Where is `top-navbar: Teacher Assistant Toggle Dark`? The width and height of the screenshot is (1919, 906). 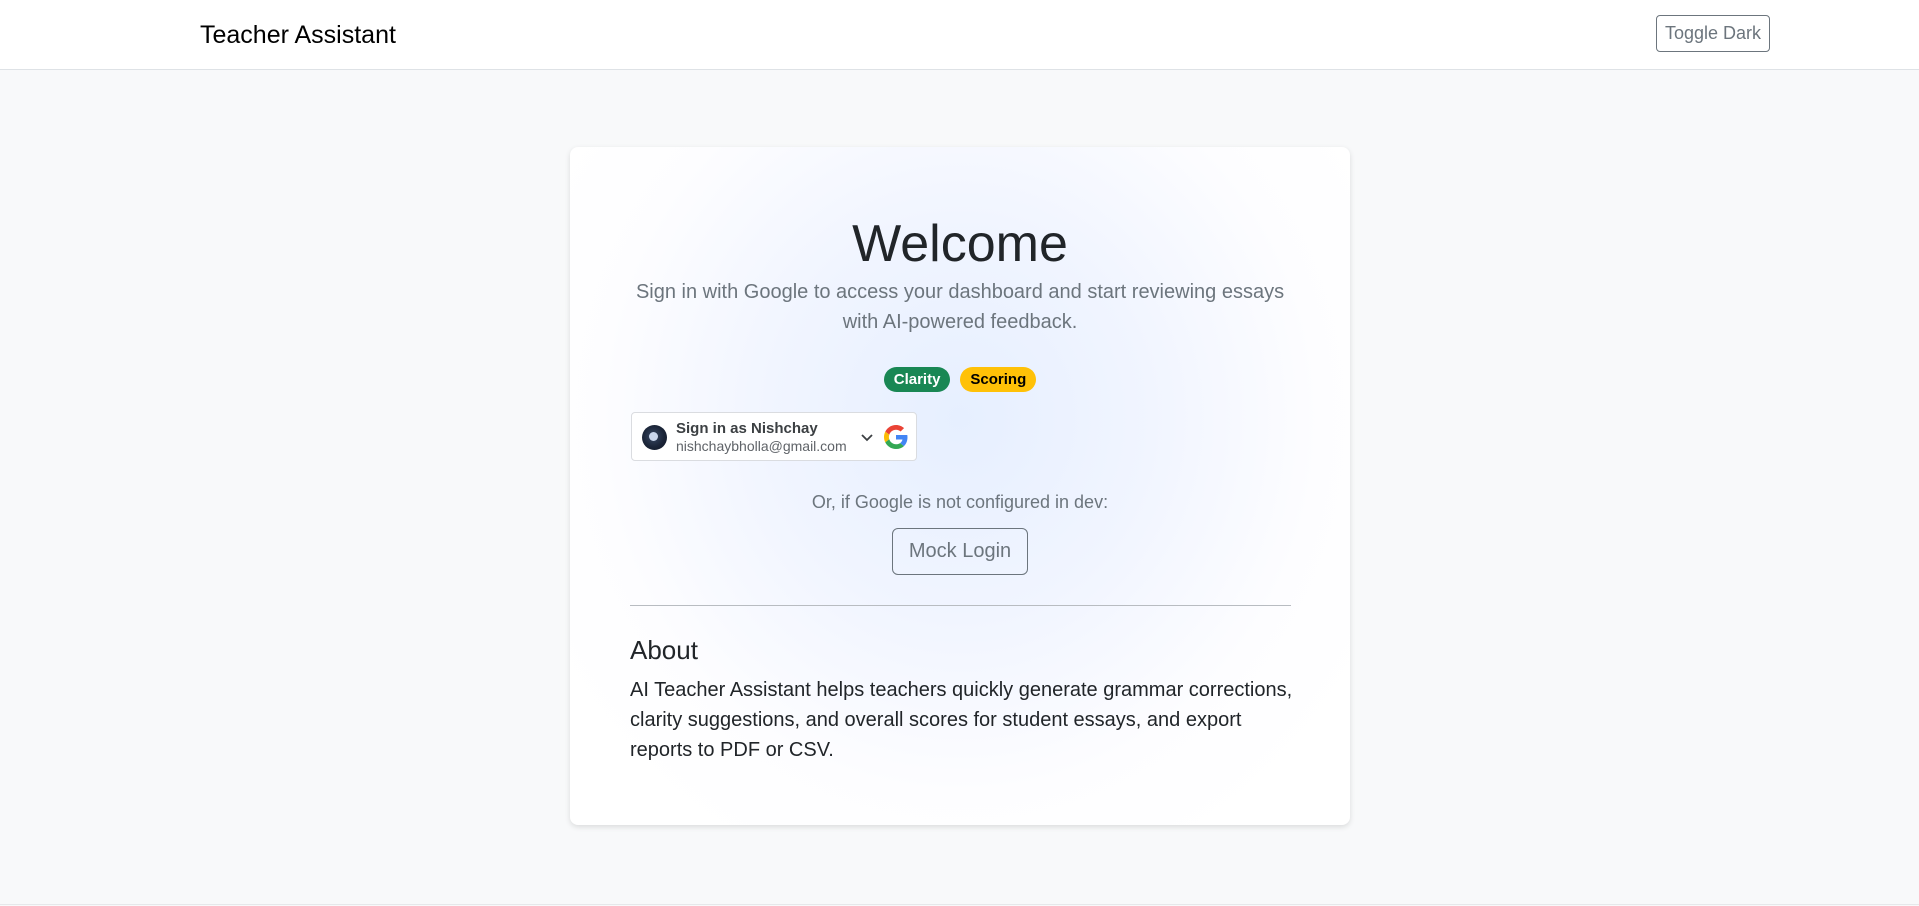
top-navbar: Teacher Assistant Toggle Dark is located at coordinates (959, 35).